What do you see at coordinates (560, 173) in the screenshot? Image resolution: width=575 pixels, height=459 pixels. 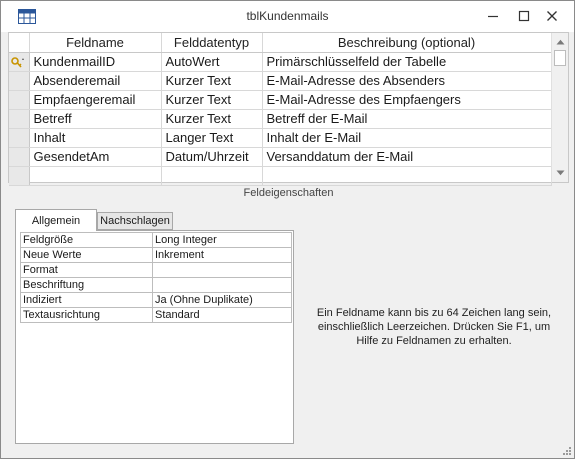 I see `scroll-down-icon` at bounding box center [560, 173].